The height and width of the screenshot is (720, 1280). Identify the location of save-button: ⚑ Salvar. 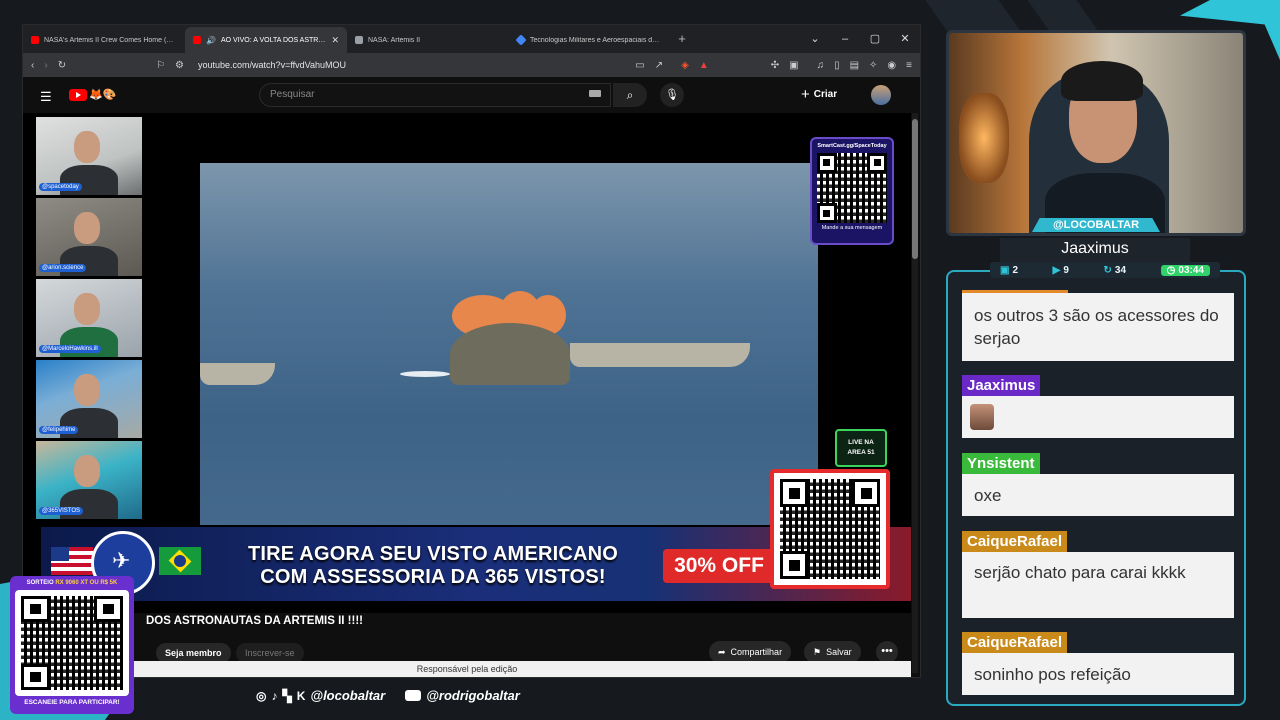
(832, 652).